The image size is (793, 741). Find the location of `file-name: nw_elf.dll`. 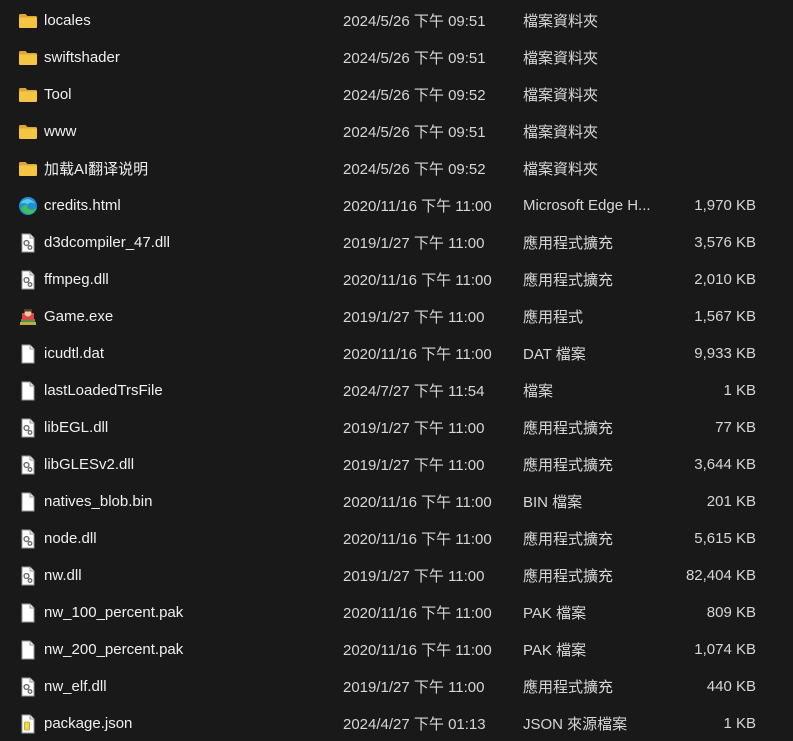

file-name: nw_elf.dll is located at coordinates (75, 686).